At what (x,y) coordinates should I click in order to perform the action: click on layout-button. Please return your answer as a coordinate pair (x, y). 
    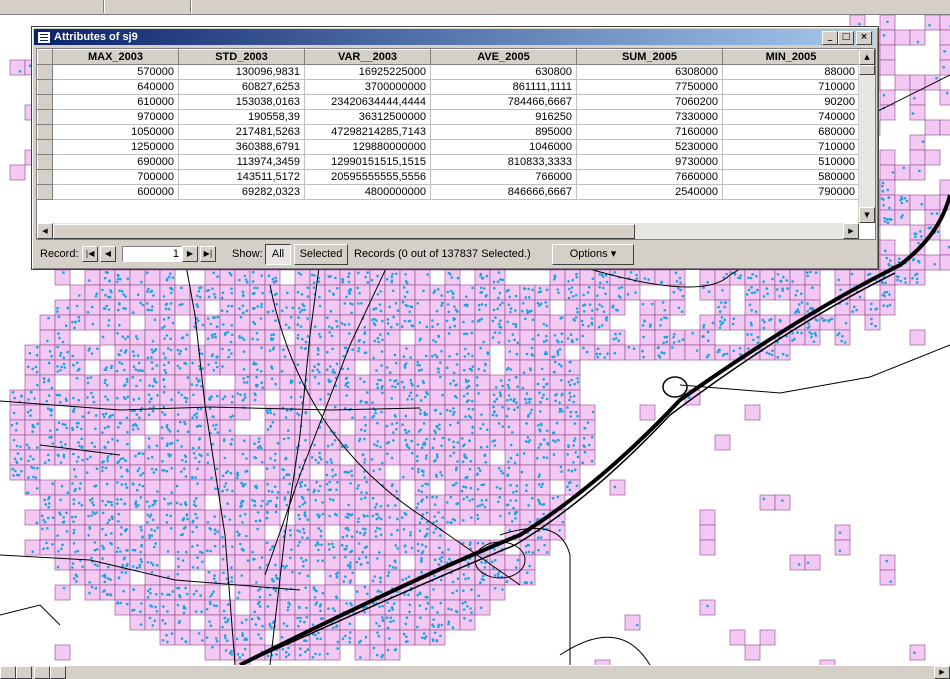
    Looking at the image, I should click on (93, 7).